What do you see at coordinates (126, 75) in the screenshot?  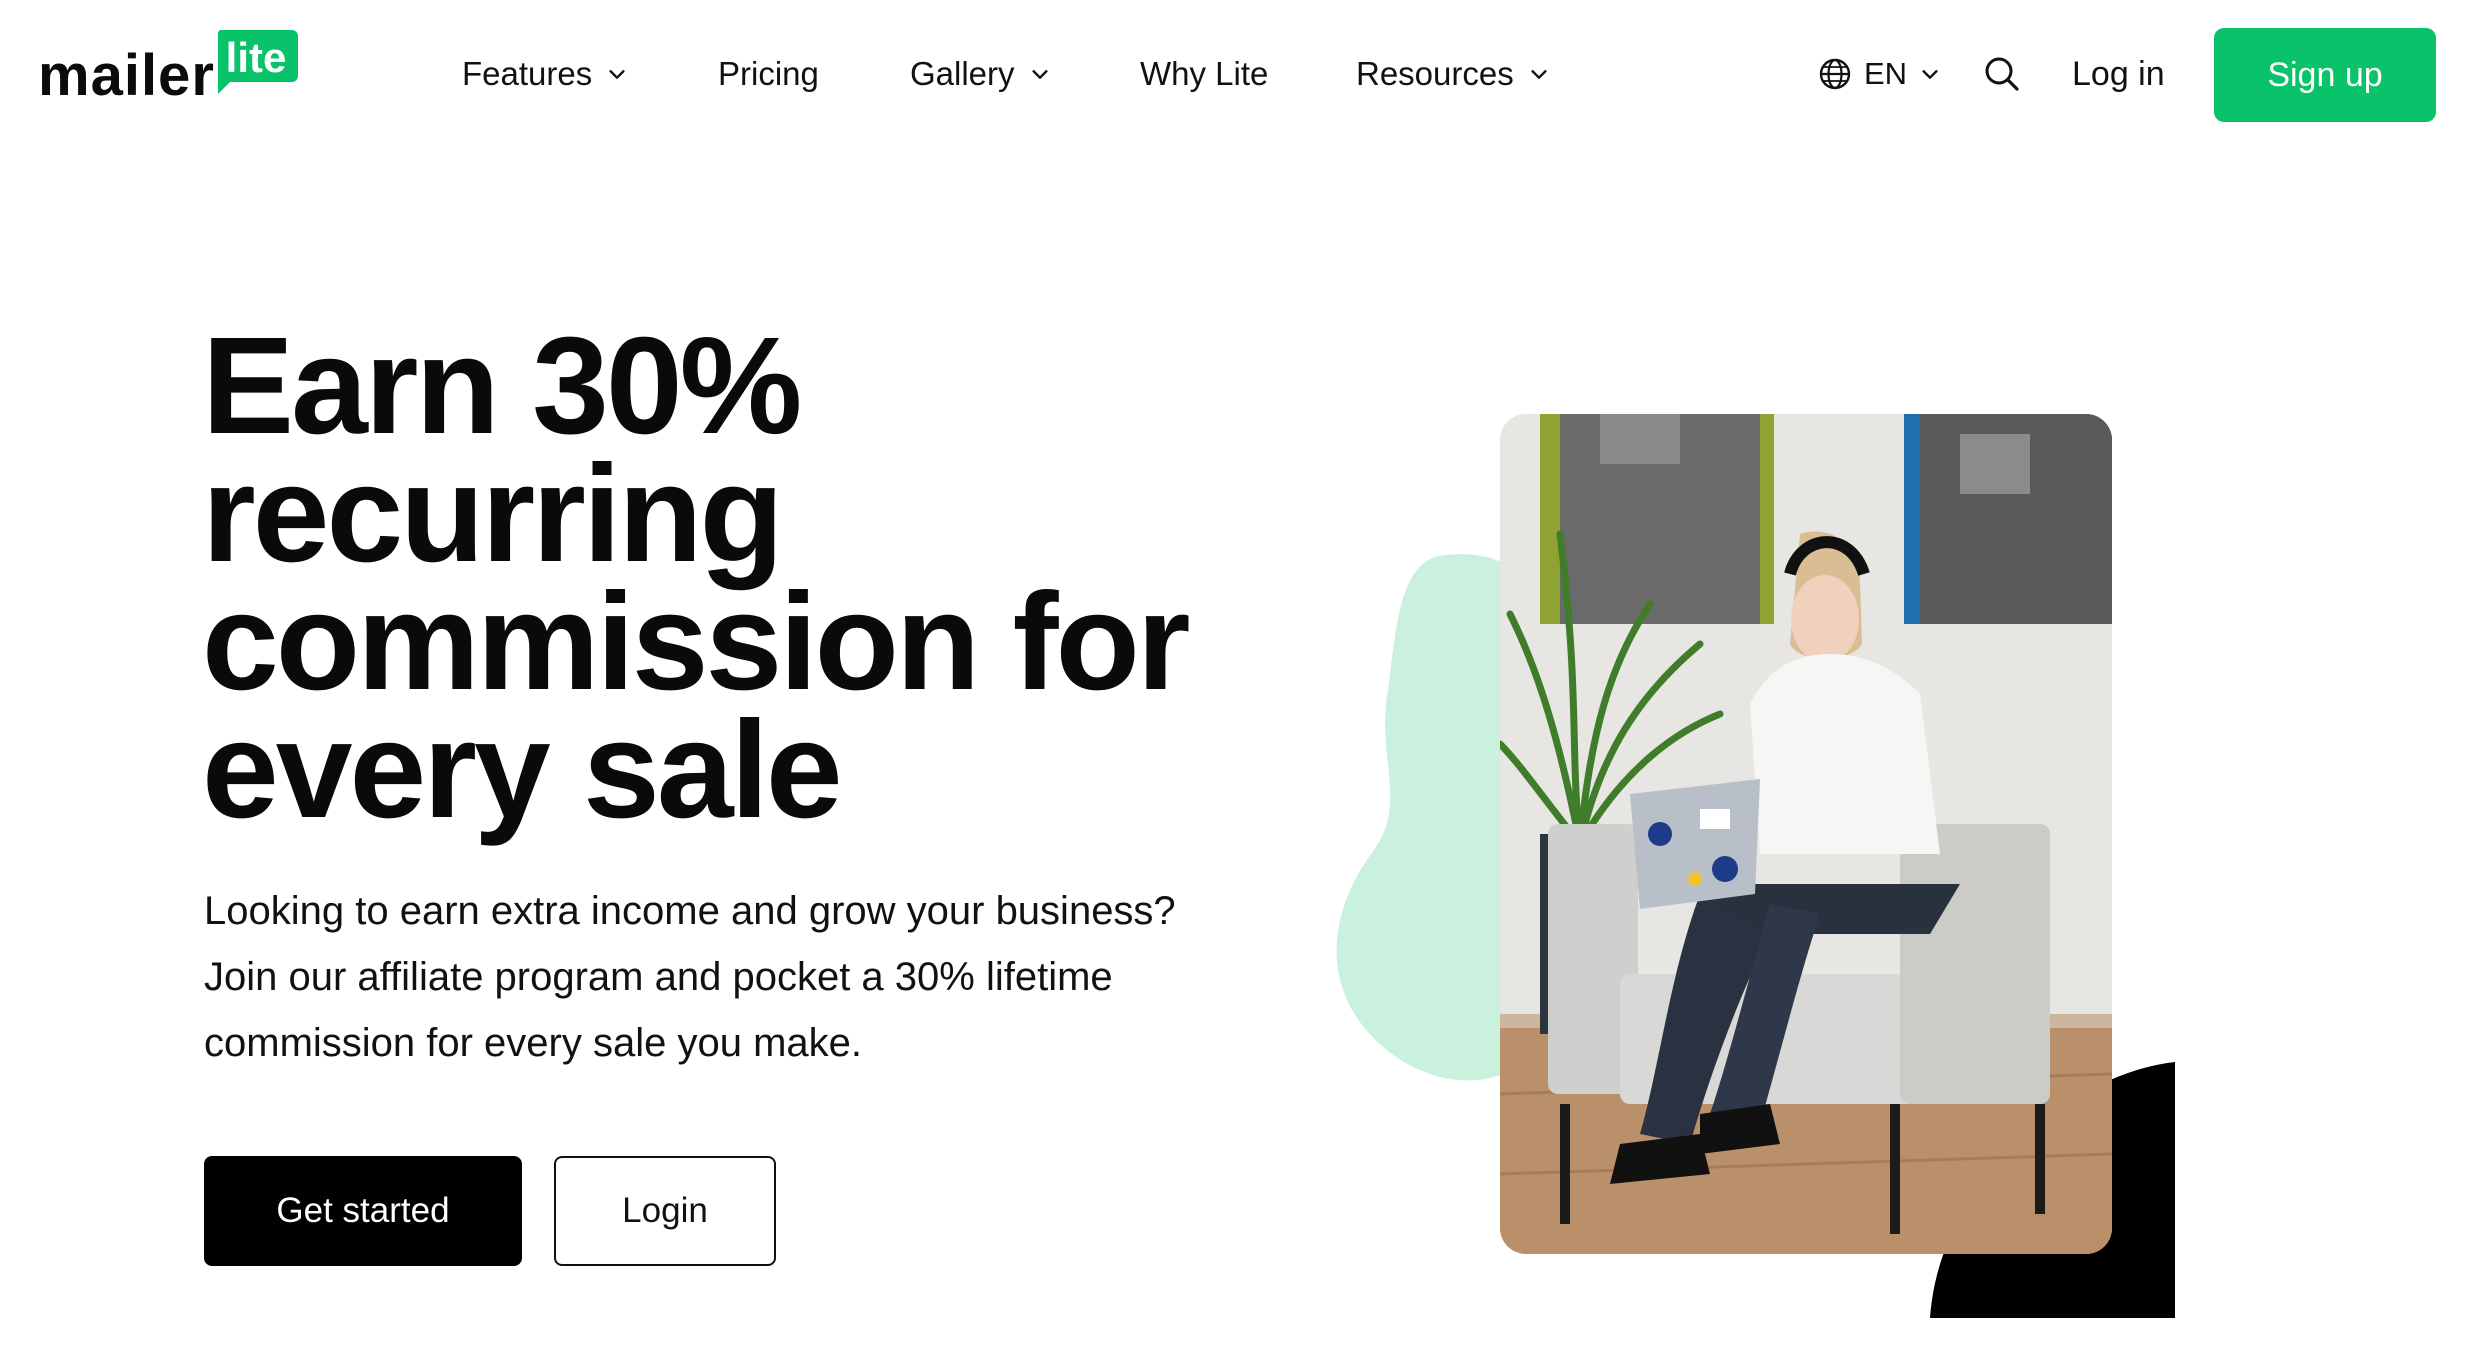 I see `logo-wordmark: mailer` at bounding box center [126, 75].